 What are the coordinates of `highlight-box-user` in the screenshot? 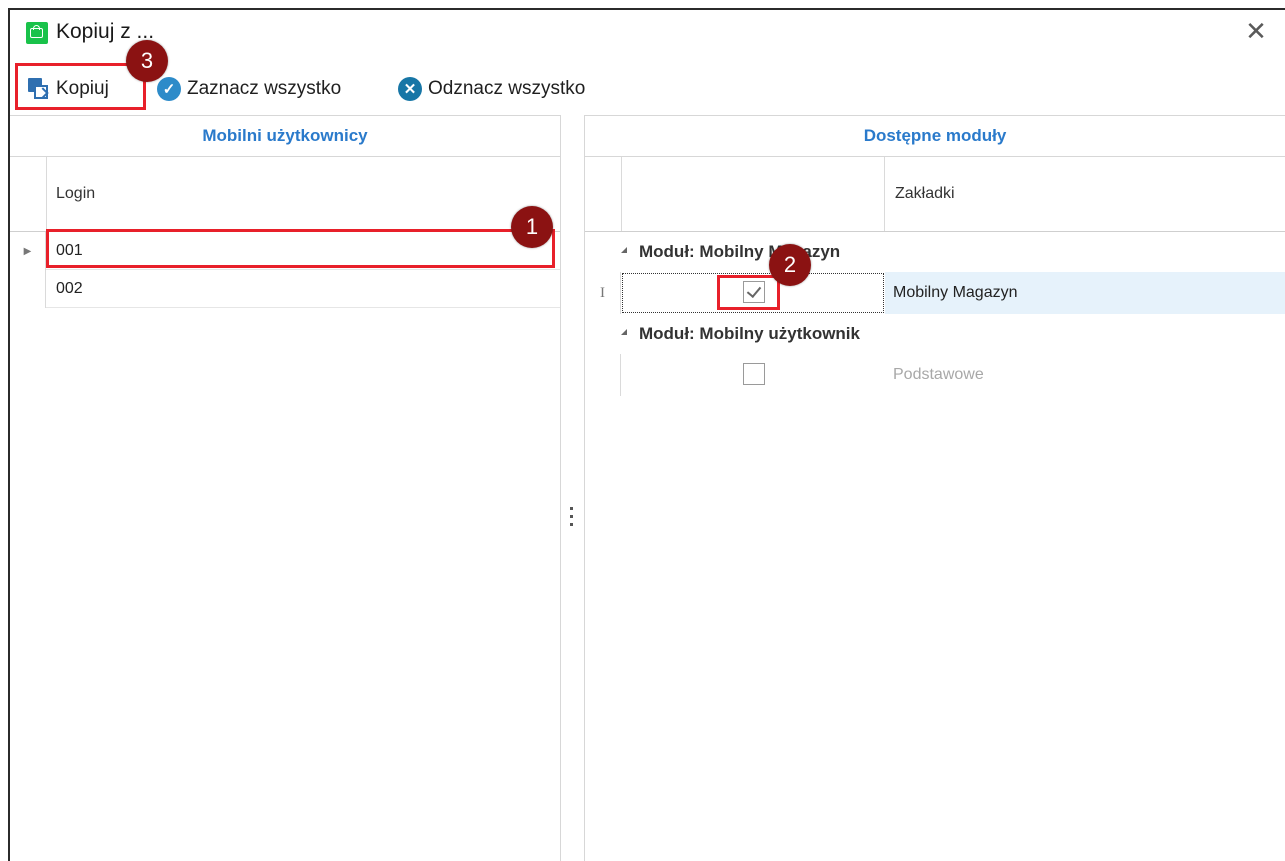 It's located at (300, 248).